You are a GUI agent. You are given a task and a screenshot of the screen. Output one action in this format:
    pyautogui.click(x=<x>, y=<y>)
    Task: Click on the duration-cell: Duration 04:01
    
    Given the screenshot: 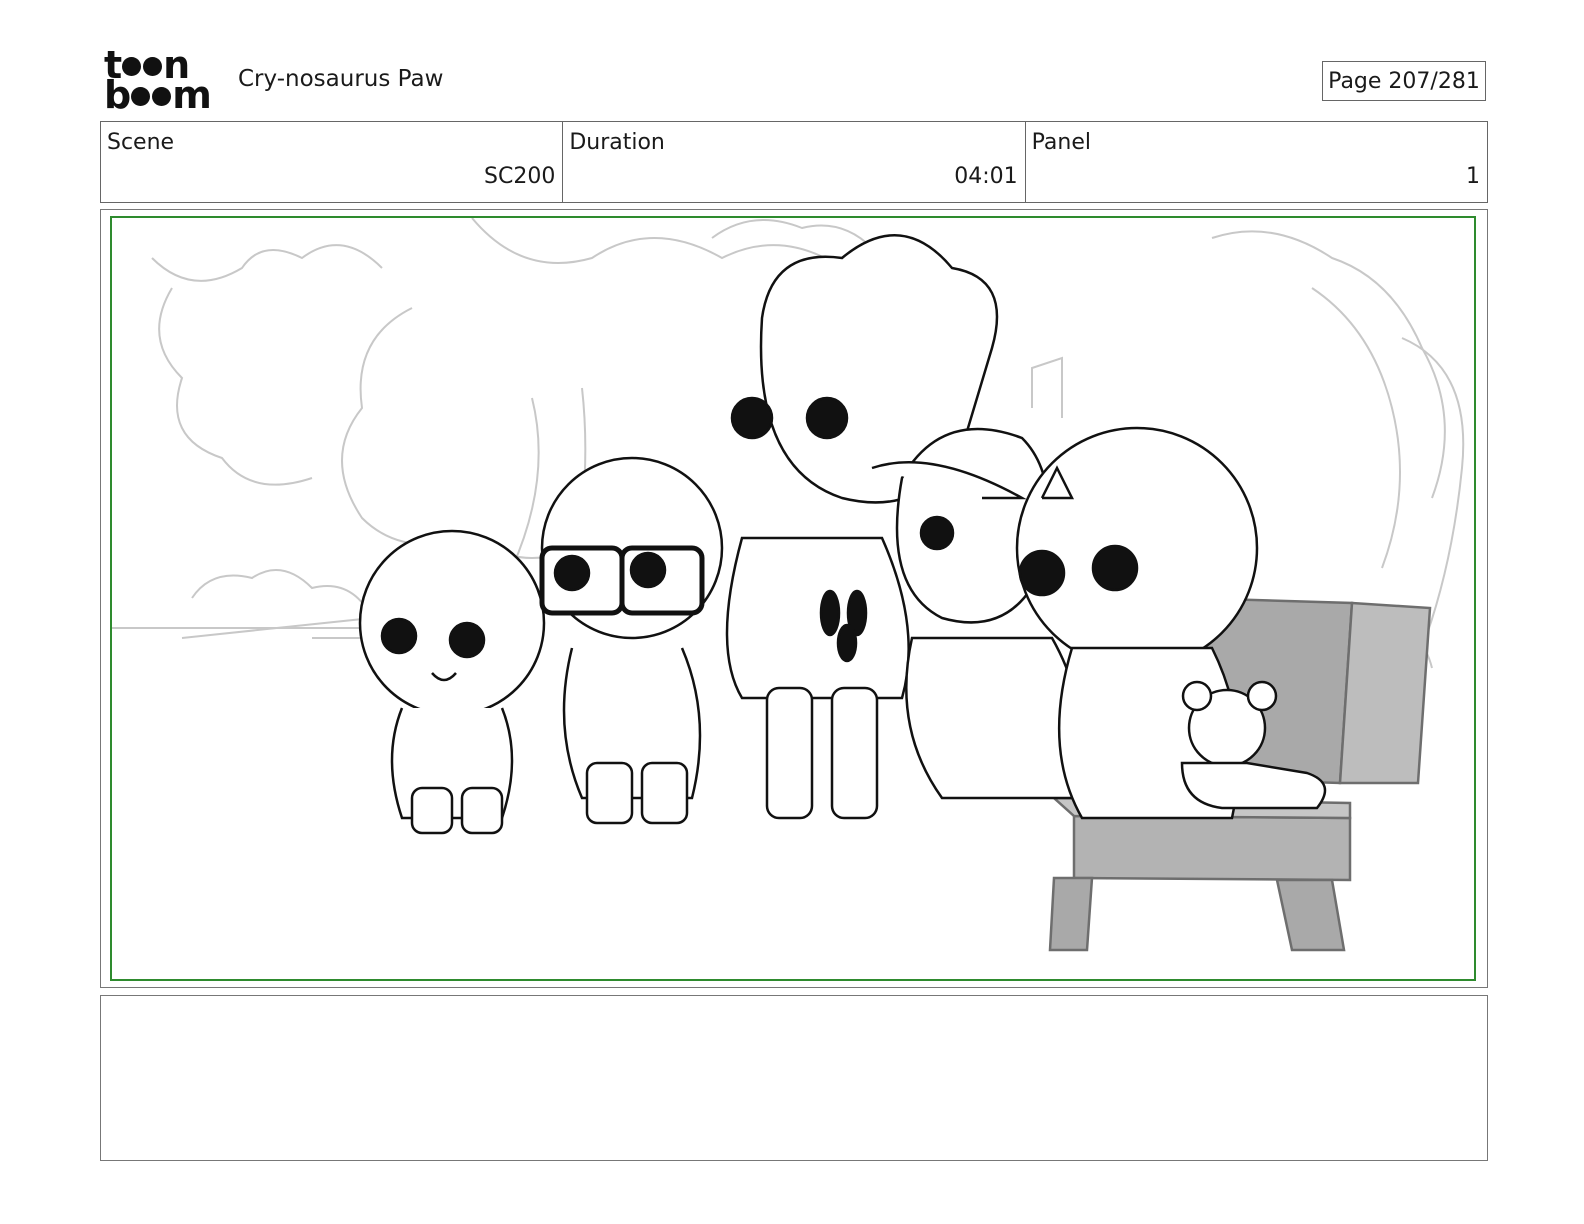 What is the action you would take?
    pyautogui.click(x=794, y=162)
    